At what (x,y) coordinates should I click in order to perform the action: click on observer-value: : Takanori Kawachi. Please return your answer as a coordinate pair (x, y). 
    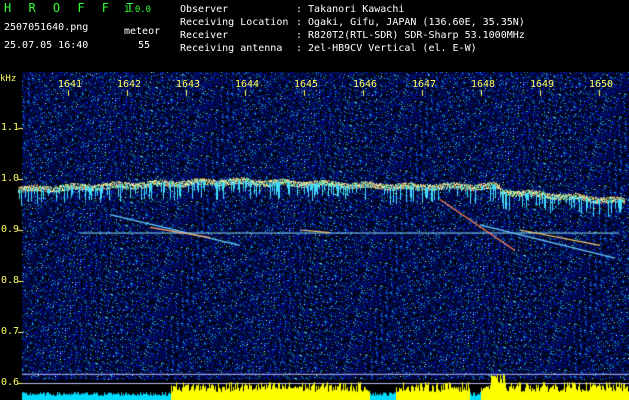
    Looking at the image, I should click on (350, 9).